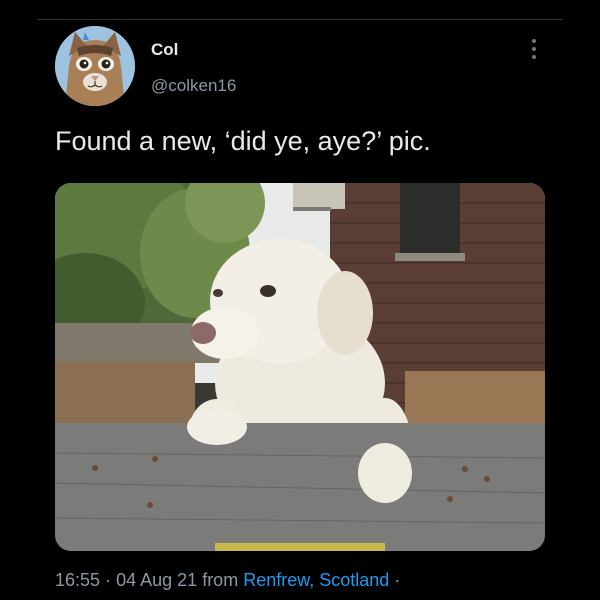 The image size is (600, 600). What do you see at coordinates (156, 580) in the screenshot?
I see `tweet-date: 04 Aug 21` at bounding box center [156, 580].